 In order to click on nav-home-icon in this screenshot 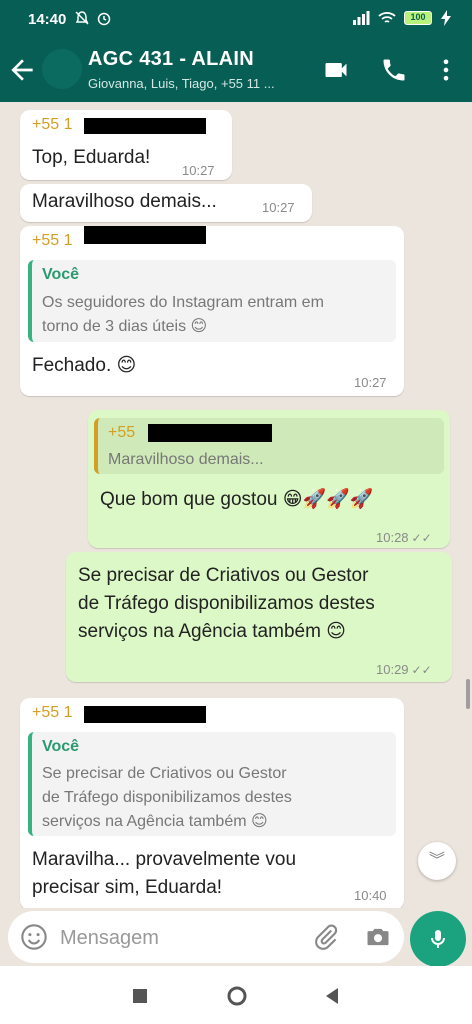, I will do `click(237, 996)`.